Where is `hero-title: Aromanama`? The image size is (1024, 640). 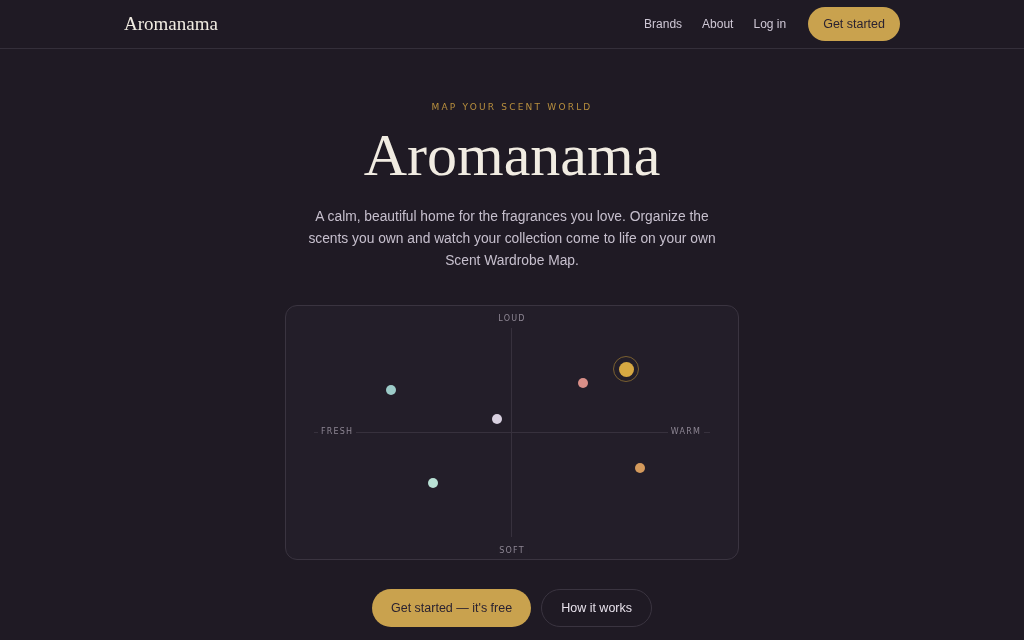
hero-title: Aromanama is located at coordinates (512, 155).